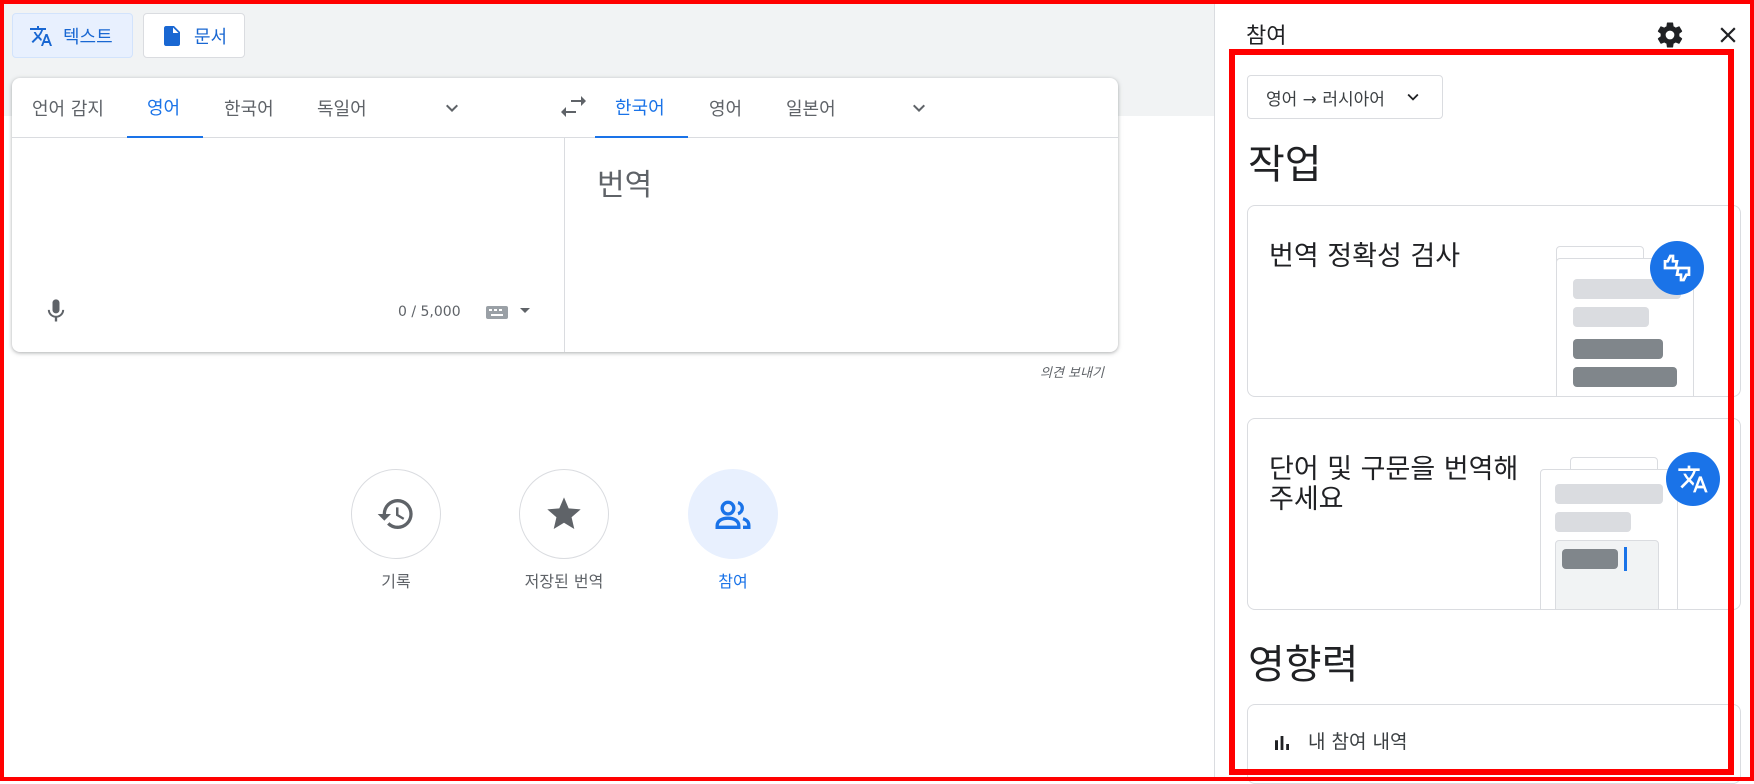 This screenshot has height=784, width=1754. What do you see at coordinates (564, 581) in the screenshot?
I see `saved-label: 저장된 번역` at bounding box center [564, 581].